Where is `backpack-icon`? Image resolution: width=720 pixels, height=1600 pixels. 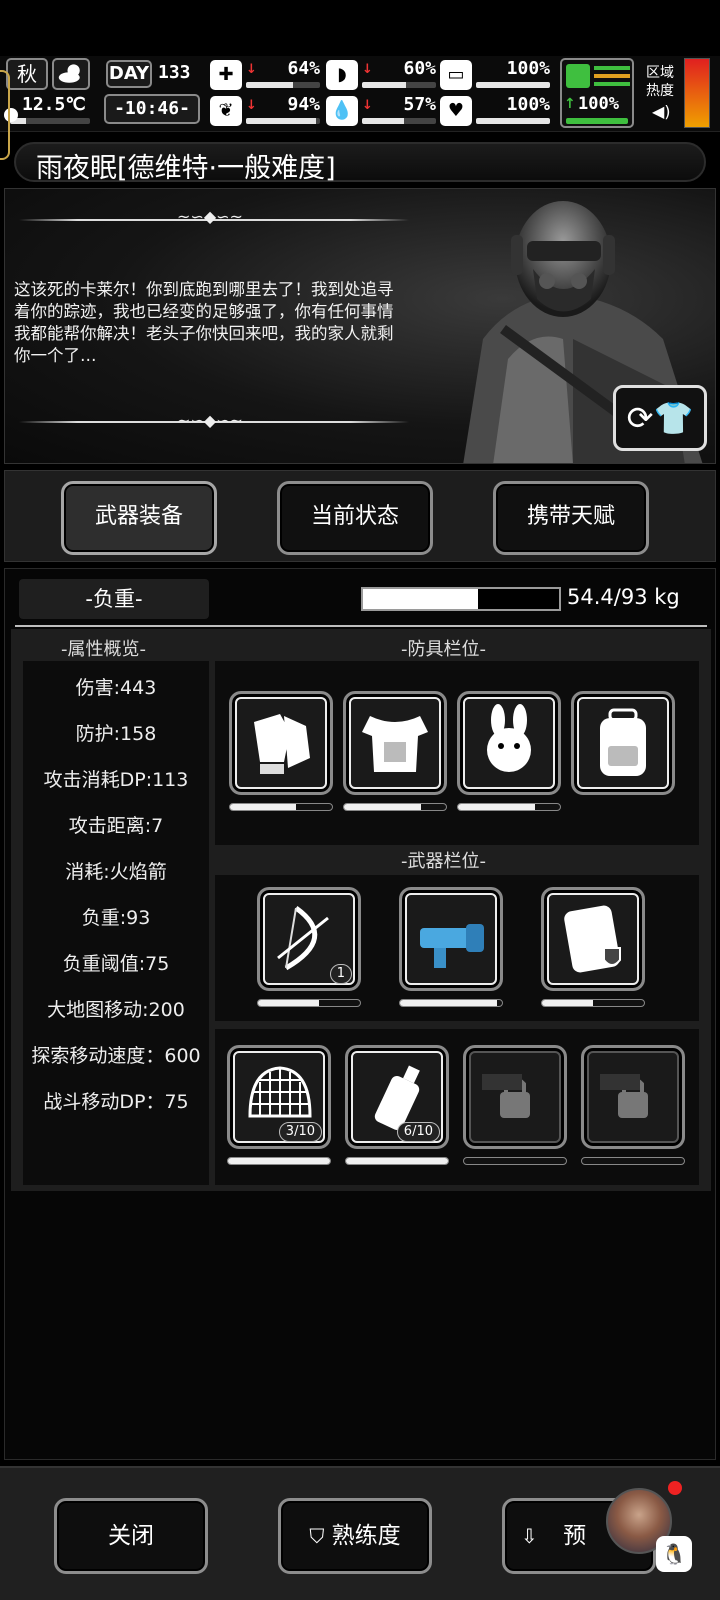 backpack-icon is located at coordinates (623, 742).